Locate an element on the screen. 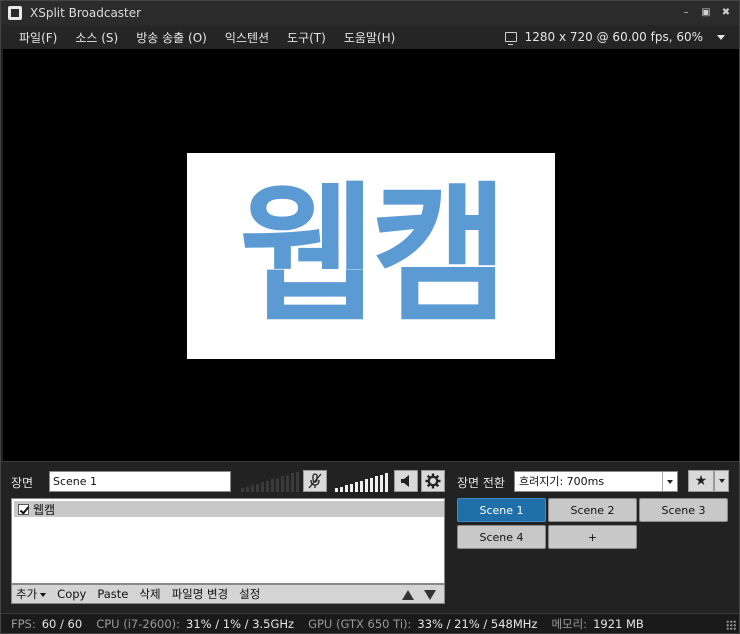 The height and width of the screenshot is (634, 740). add-source-button: 추가 is located at coordinates (31, 594).